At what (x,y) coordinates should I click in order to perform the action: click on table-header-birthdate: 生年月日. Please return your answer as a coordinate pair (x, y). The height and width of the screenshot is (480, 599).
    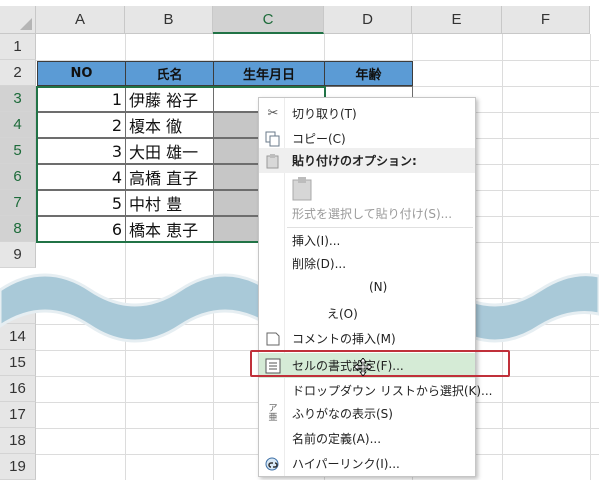
    Looking at the image, I should click on (269, 73).